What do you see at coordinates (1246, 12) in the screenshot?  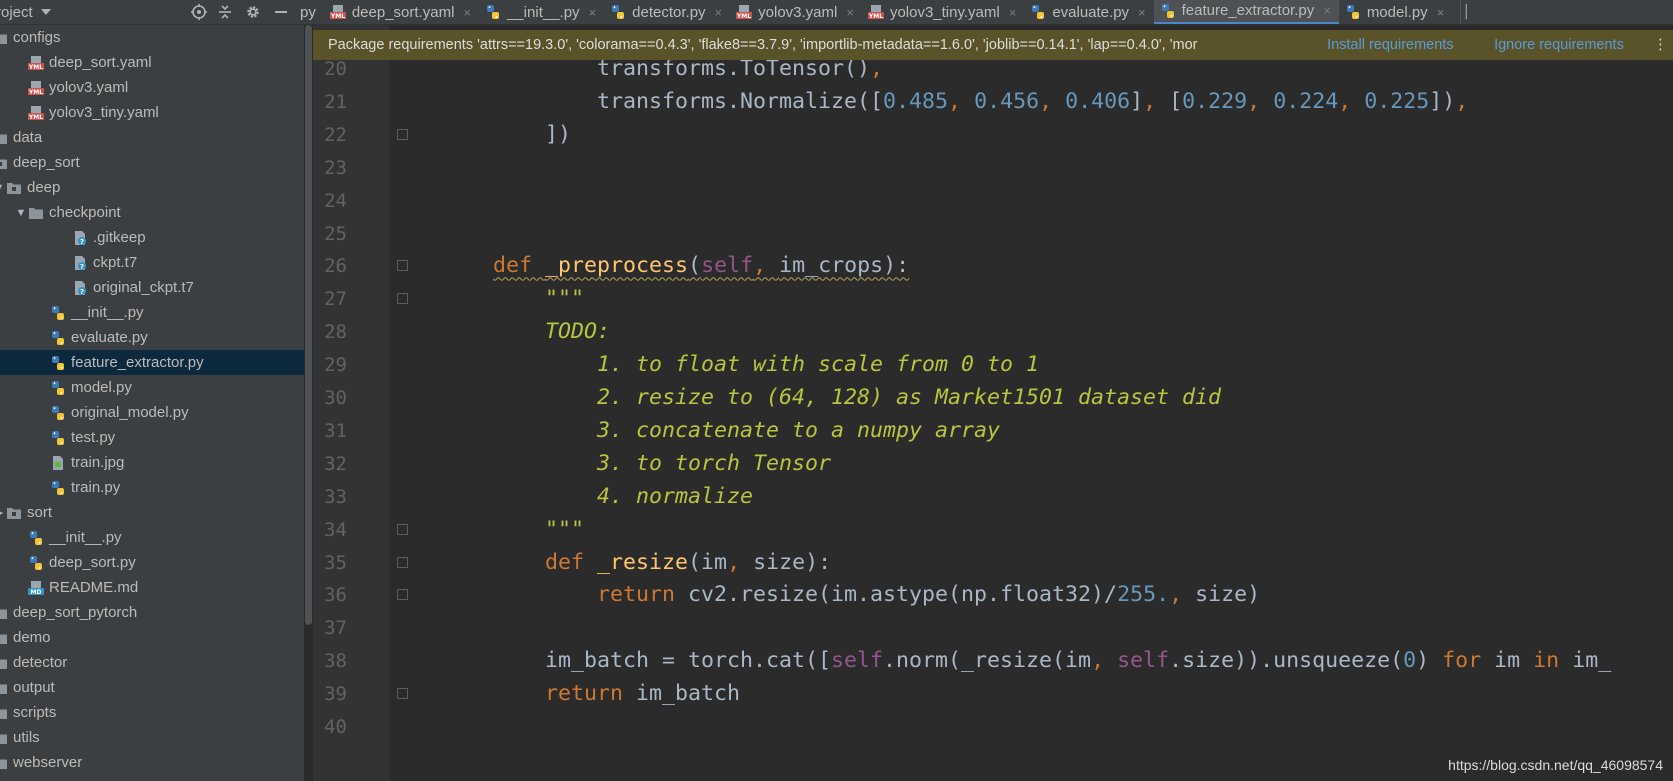 I see `tab-feature-extractor-py: feature_extractor.py ×` at bounding box center [1246, 12].